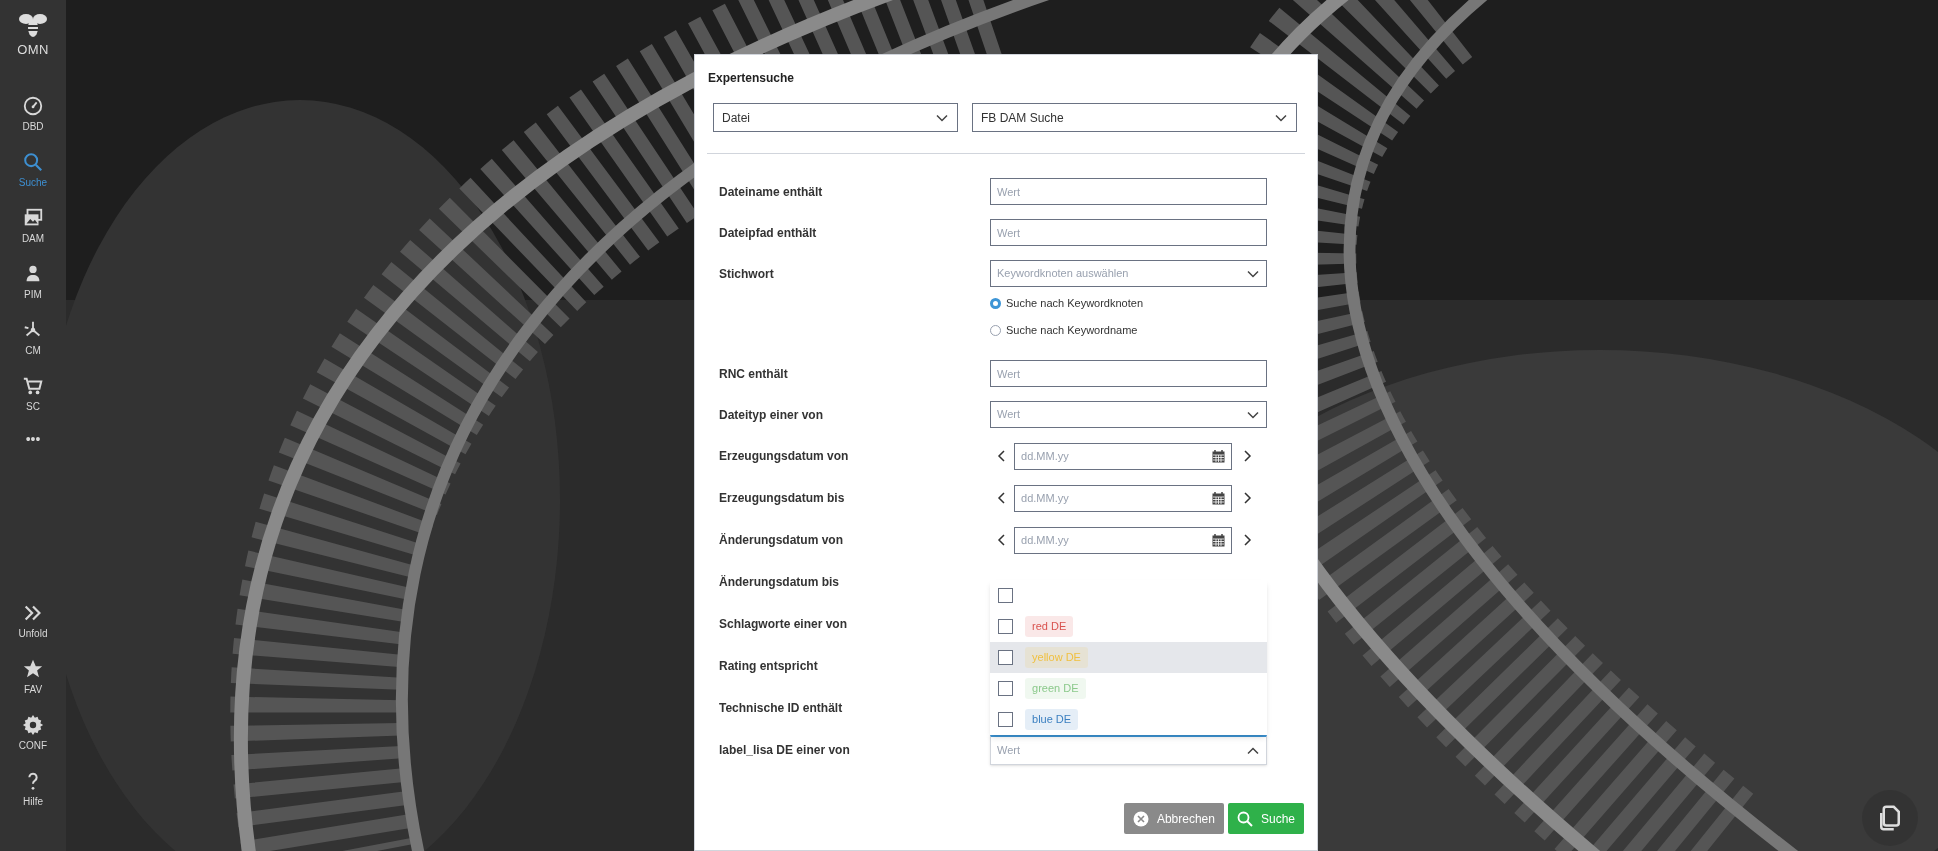  Describe the element at coordinates (1128, 719) in the screenshot. I see `dropdown-option: blue DE` at that location.